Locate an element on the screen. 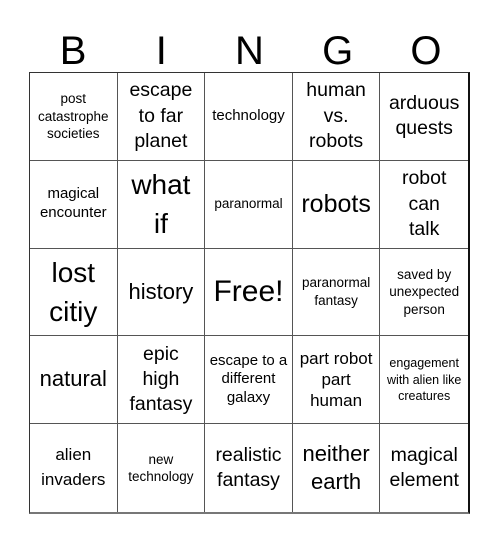 Image resolution: width=500 pixels, height=544 pixels. bingo-cell: realistic fantasy is located at coordinates (249, 468).